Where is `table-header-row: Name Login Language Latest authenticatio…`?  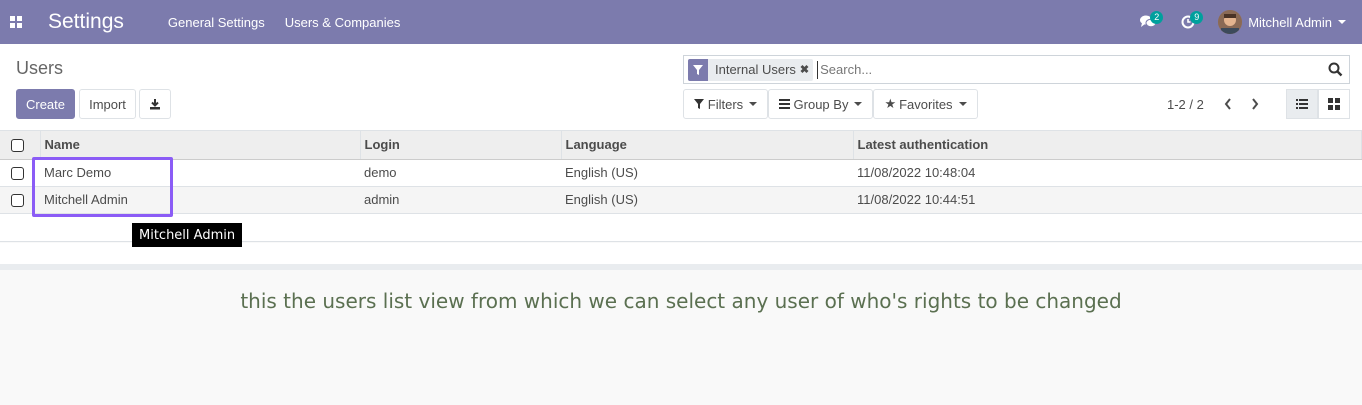
table-header-row: Name Login Language Latest authenticatio… is located at coordinates (681, 145).